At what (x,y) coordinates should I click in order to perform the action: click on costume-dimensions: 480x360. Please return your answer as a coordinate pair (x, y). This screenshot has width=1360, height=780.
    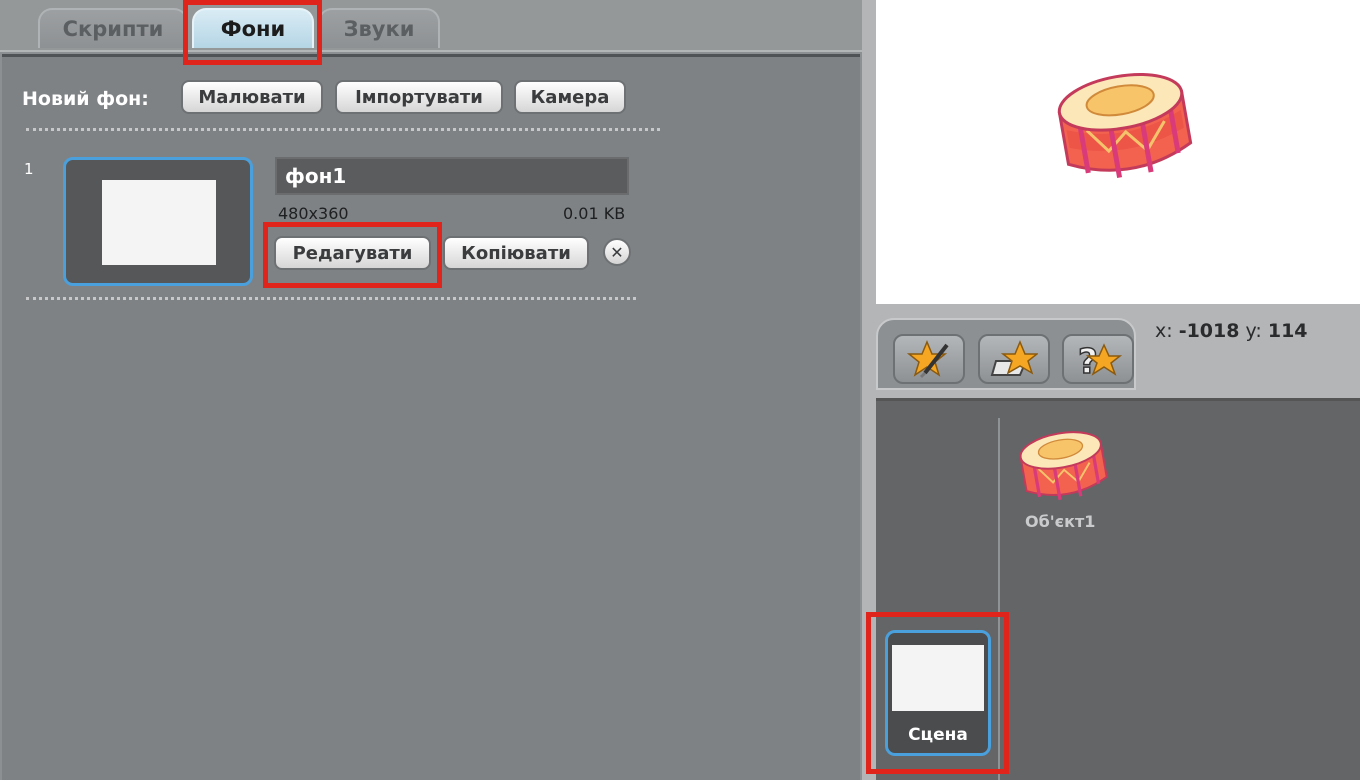
    Looking at the image, I should click on (313, 213).